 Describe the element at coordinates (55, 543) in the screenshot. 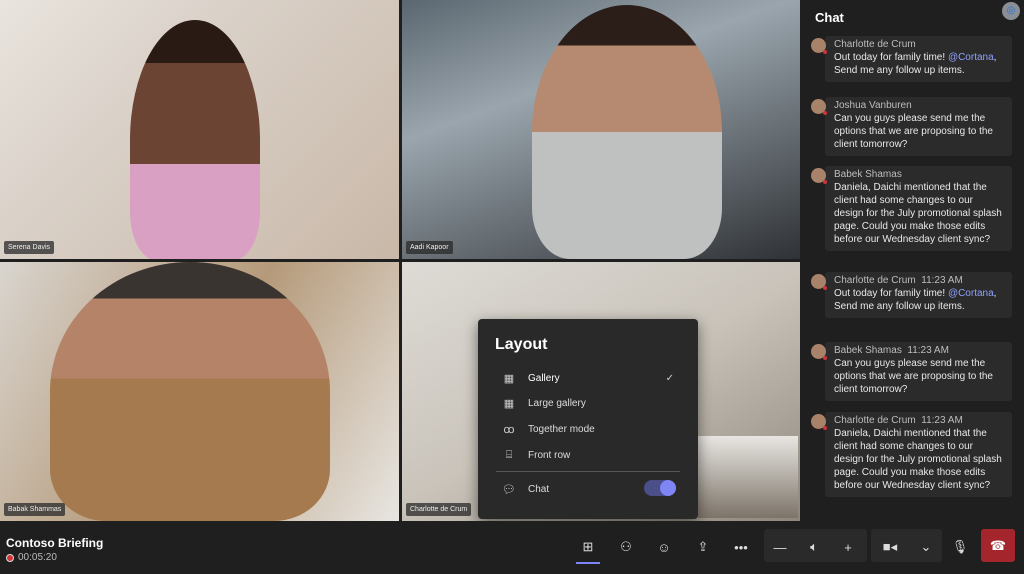

I see `meeting-title: Contoso Briefing` at that location.